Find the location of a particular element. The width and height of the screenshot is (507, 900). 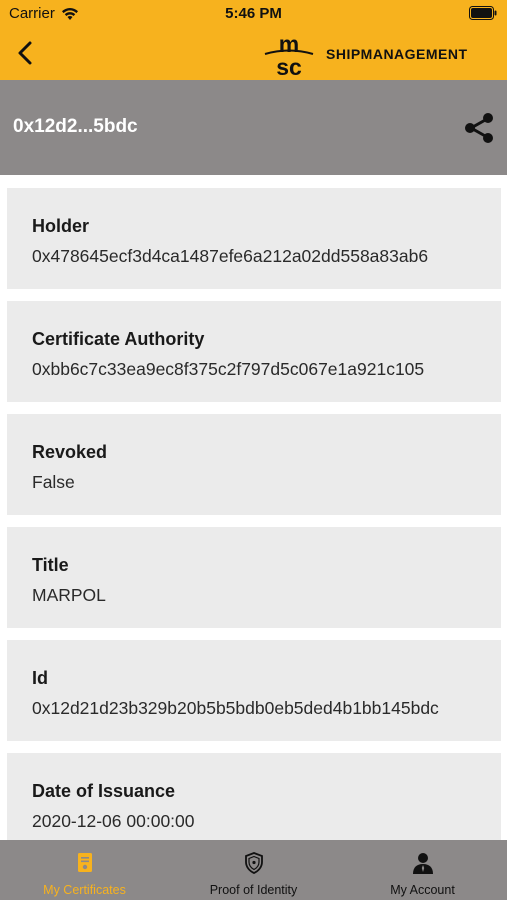

field-label: Certificate Authority is located at coordinates (118, 339).